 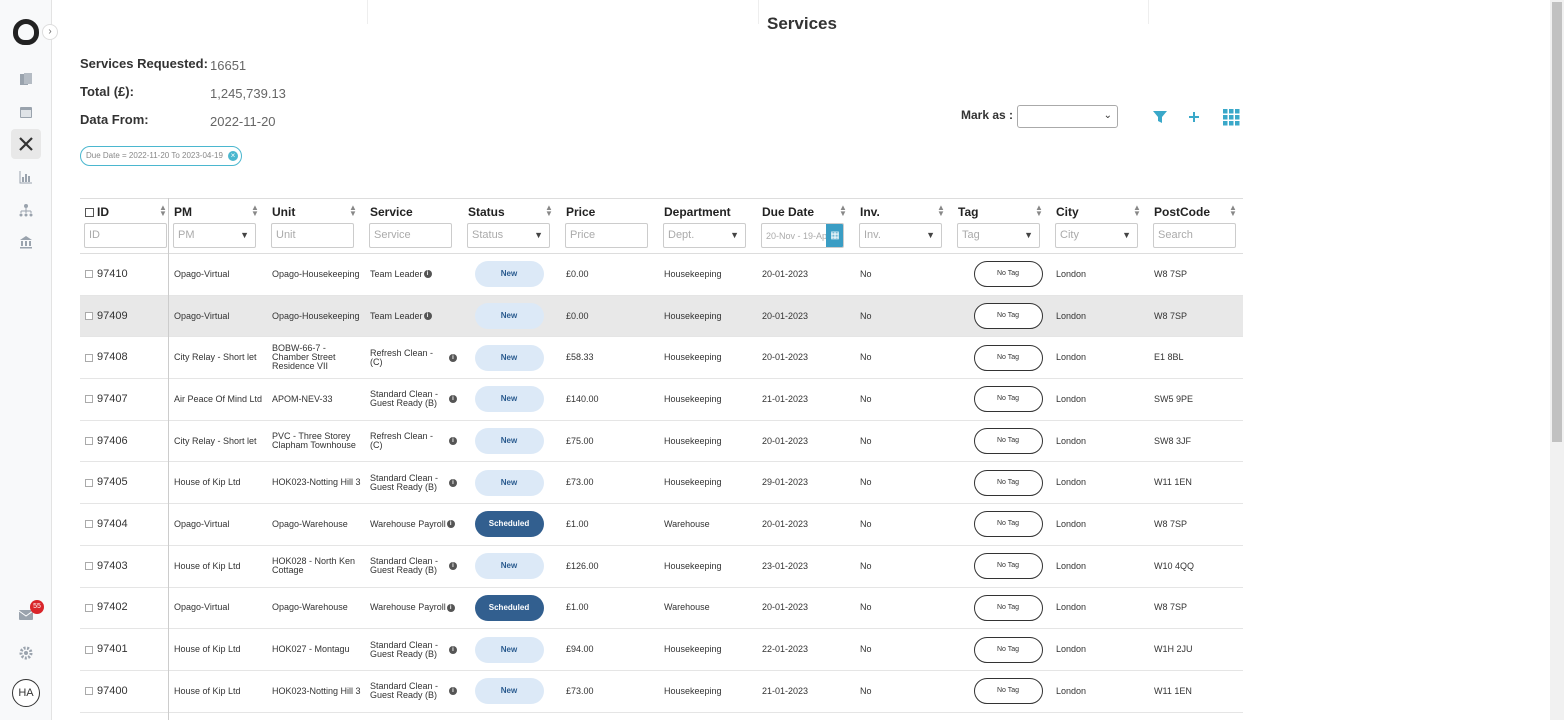 I want to click on grid-view-icon, so click(x=1231, y=117).